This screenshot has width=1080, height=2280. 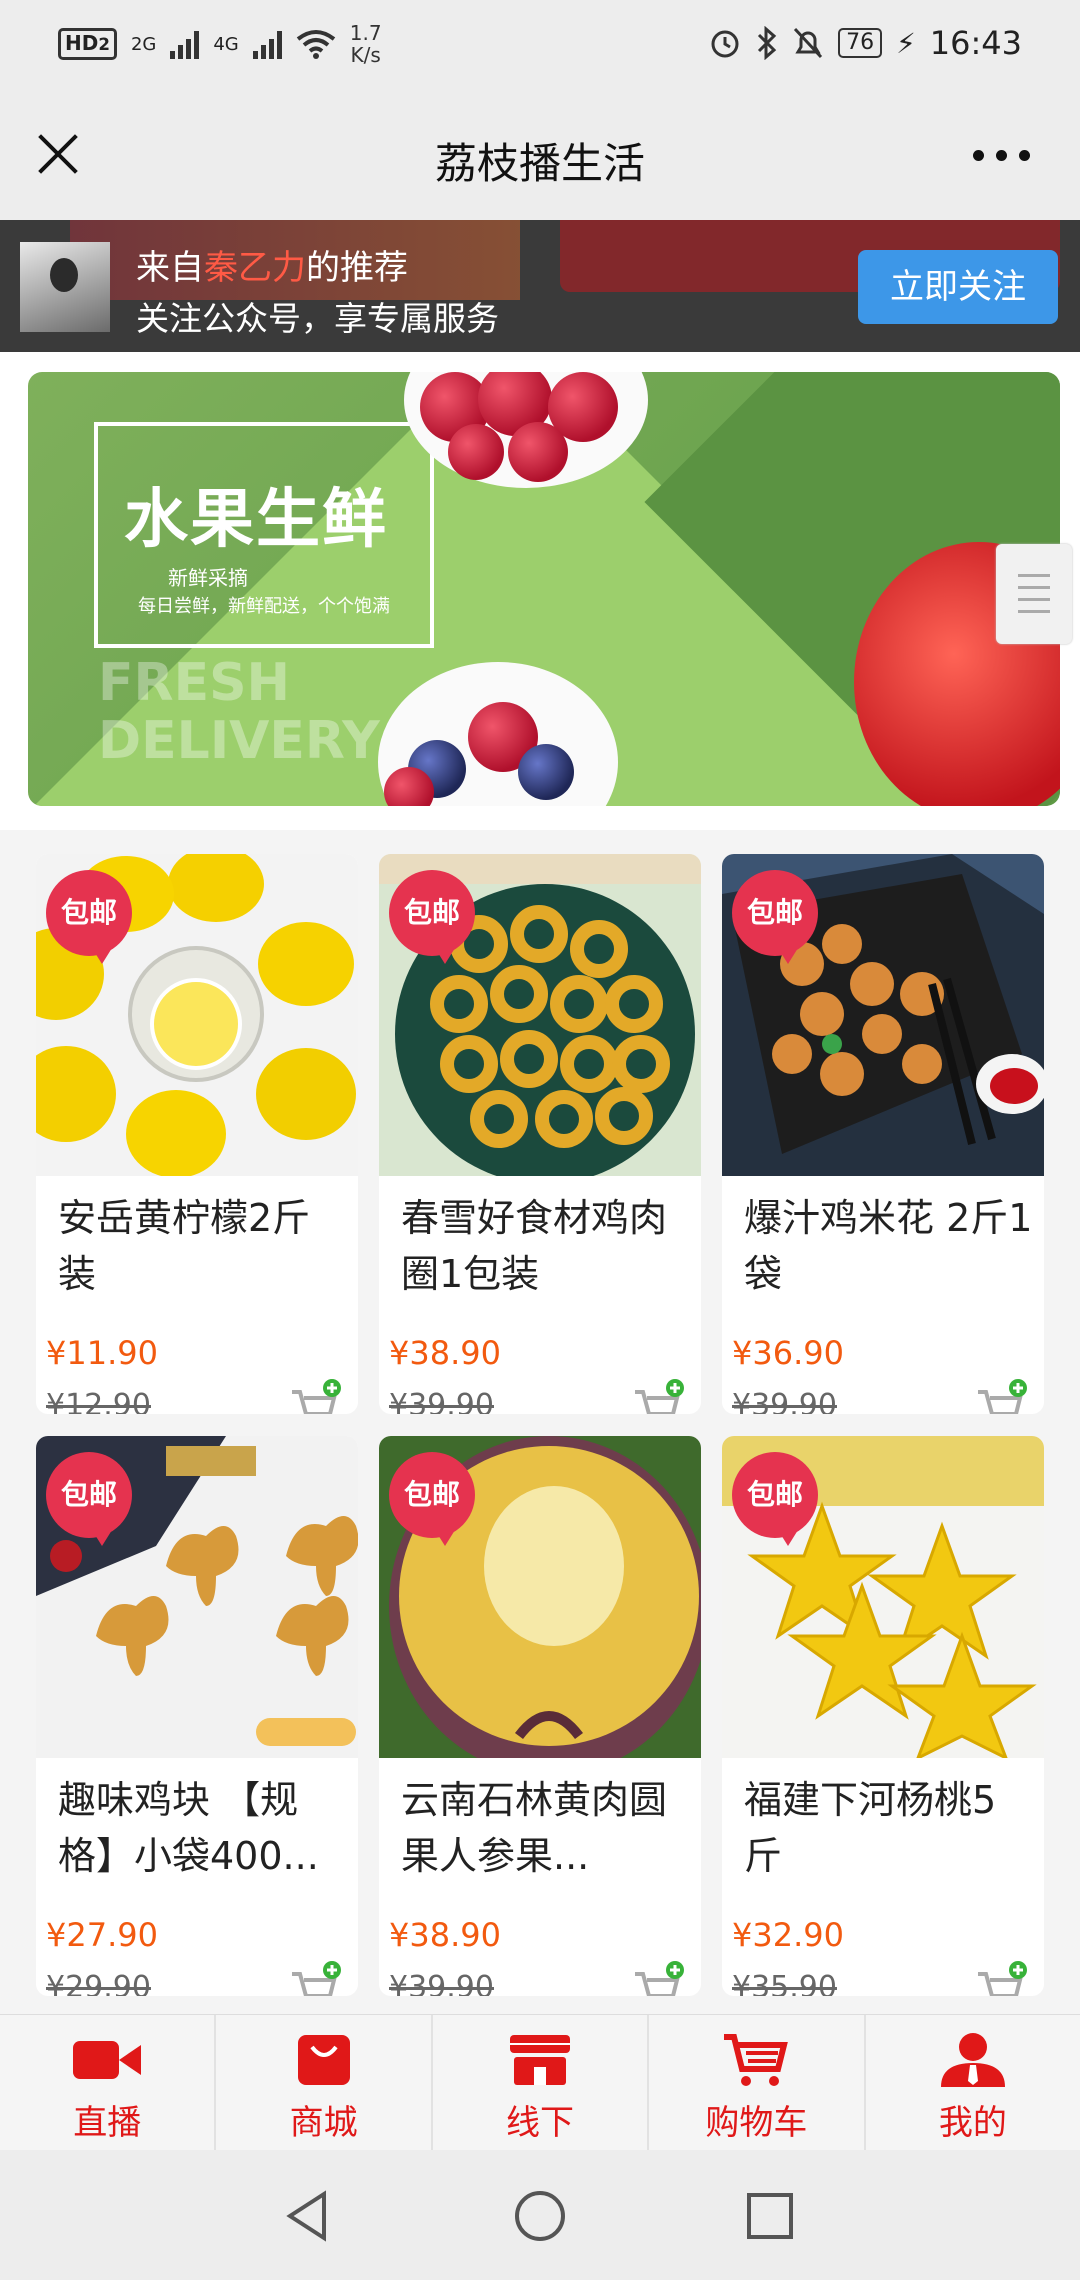 What do you see at coordinates (365, 44) in the screenshot?
I see `network-speed: 1.7 K/s` at bounding box center [365, 44].